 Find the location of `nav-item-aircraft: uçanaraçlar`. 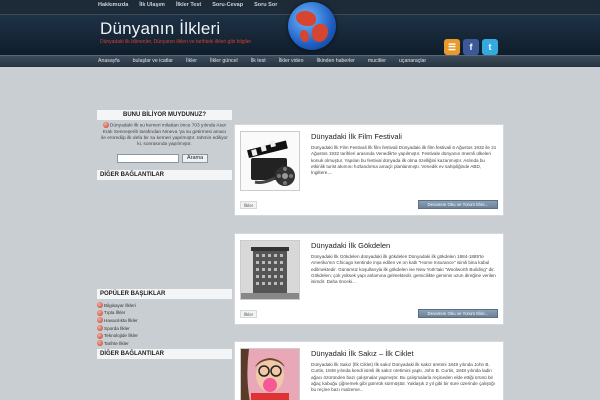

nav-item-aircraft: uçanaraçlar is located at coordinates (412, 61).